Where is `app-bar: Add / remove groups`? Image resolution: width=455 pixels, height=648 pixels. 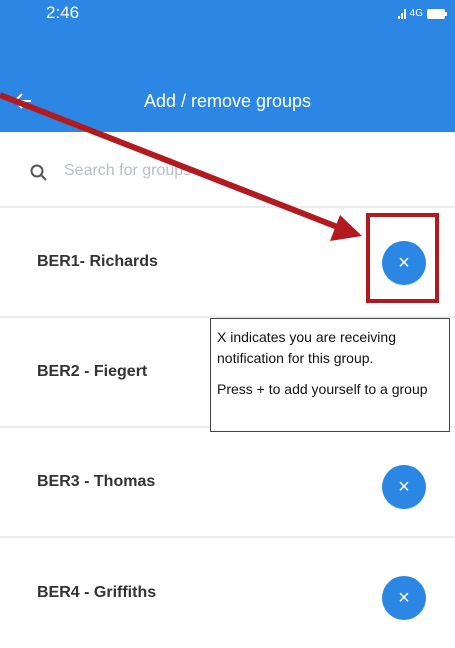 app-bar: Add / remove groups is located at coordinates (227, 108).